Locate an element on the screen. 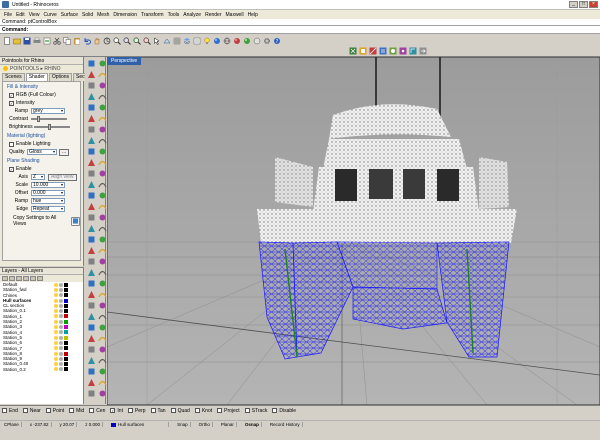 The width and height of the screenshot is (600, 440). osnap-int: ✓ Int is located at coordinates (116, 411).